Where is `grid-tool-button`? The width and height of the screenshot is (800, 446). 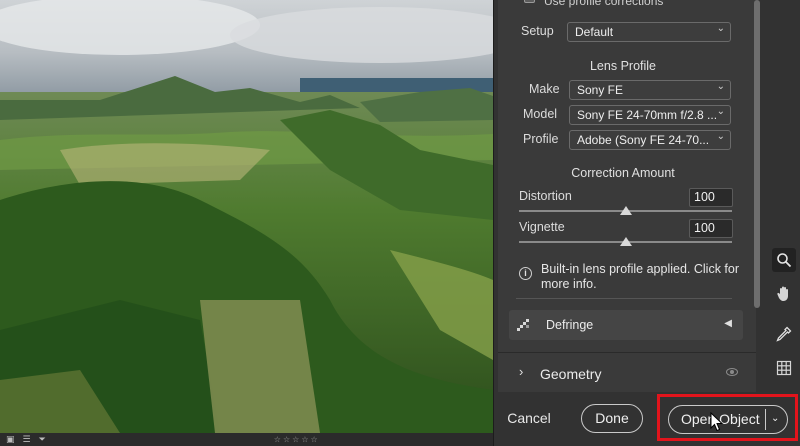 grid-tool-button is located at coordinates (784, 368).